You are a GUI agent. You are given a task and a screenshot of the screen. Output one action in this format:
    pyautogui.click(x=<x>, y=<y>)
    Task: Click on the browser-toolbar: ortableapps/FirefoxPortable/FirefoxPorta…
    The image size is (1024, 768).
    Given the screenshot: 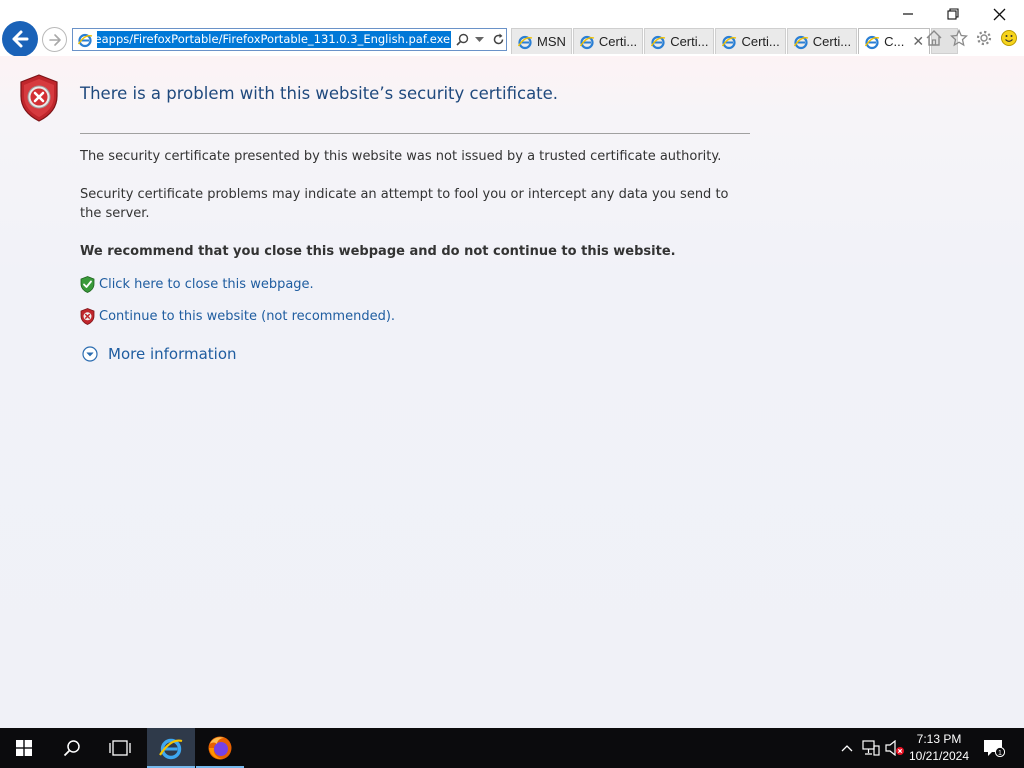 What is the action you would take?
    pyautogui.click(x=512, y=28)
    